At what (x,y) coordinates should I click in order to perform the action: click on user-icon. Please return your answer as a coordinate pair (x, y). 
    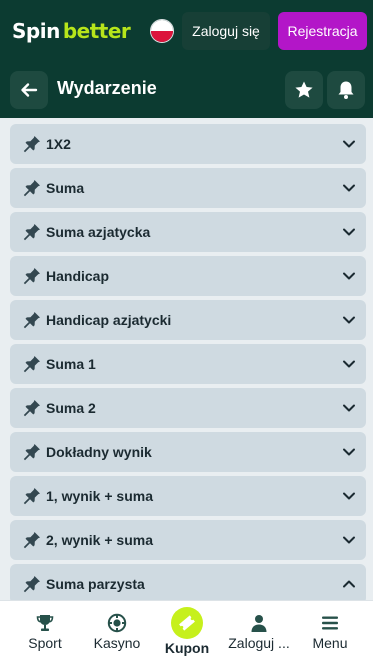
    Looking at the image, I should click on (259, 623).